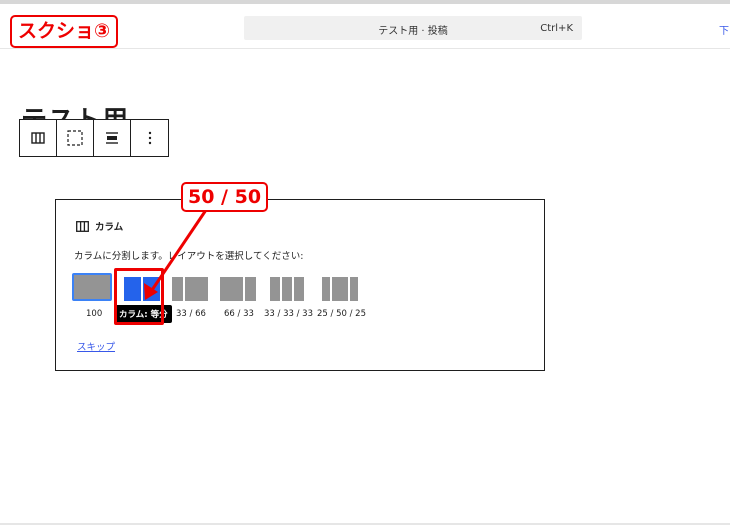  What do you see at coordinates (94, 314) in the screenshot?
I see `variation-label-100: 100` at bounding box center [94, 314].